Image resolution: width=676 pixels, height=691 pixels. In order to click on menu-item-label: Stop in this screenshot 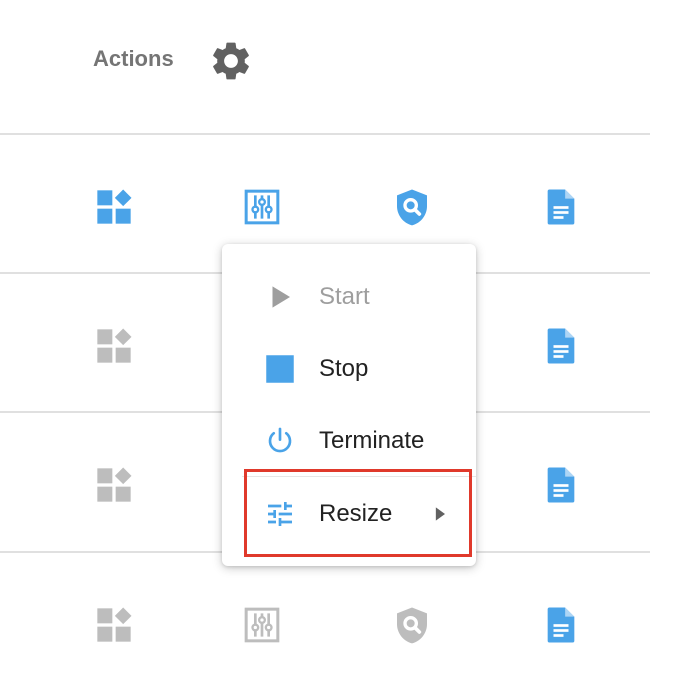, I will do `click(344, 368)`.